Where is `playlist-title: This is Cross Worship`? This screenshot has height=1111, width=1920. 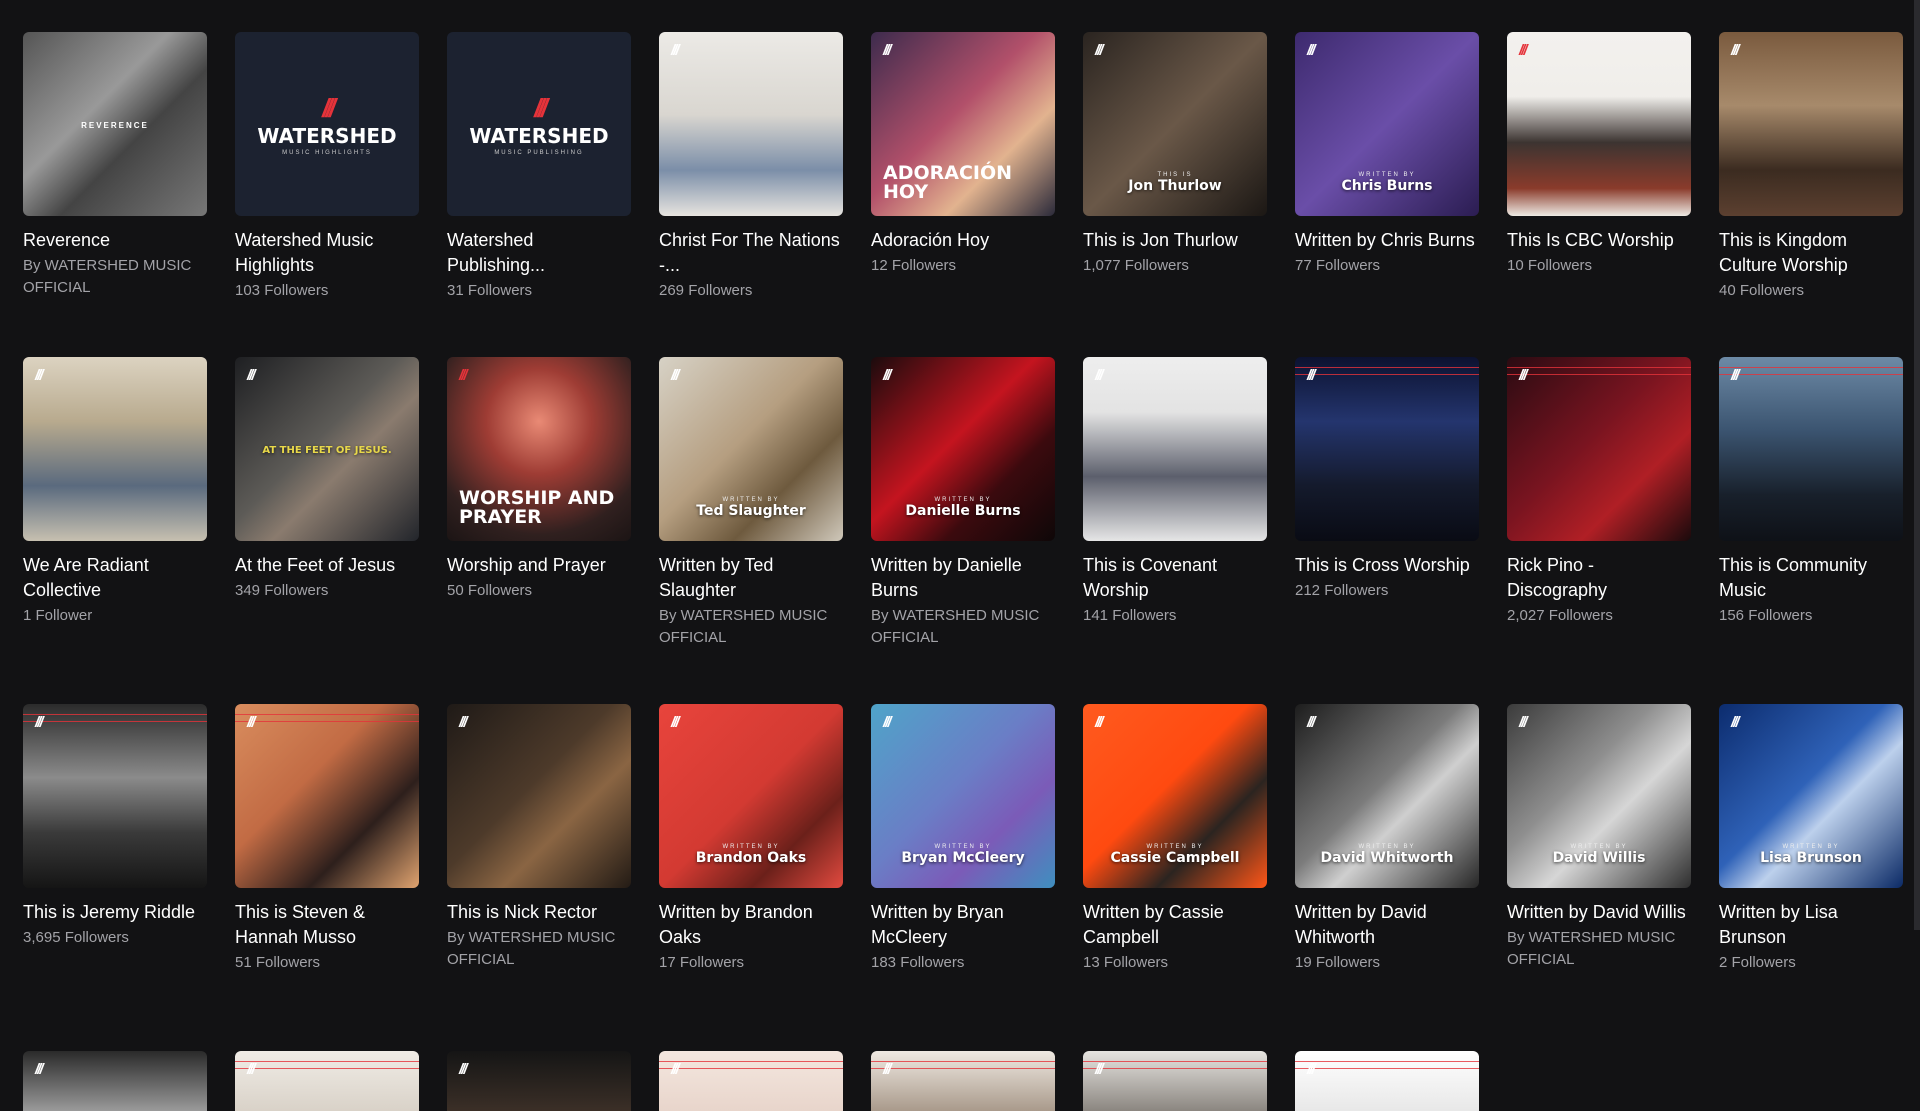 playlist-title: This is Cross Worship is located at coordinates (1387, 565).